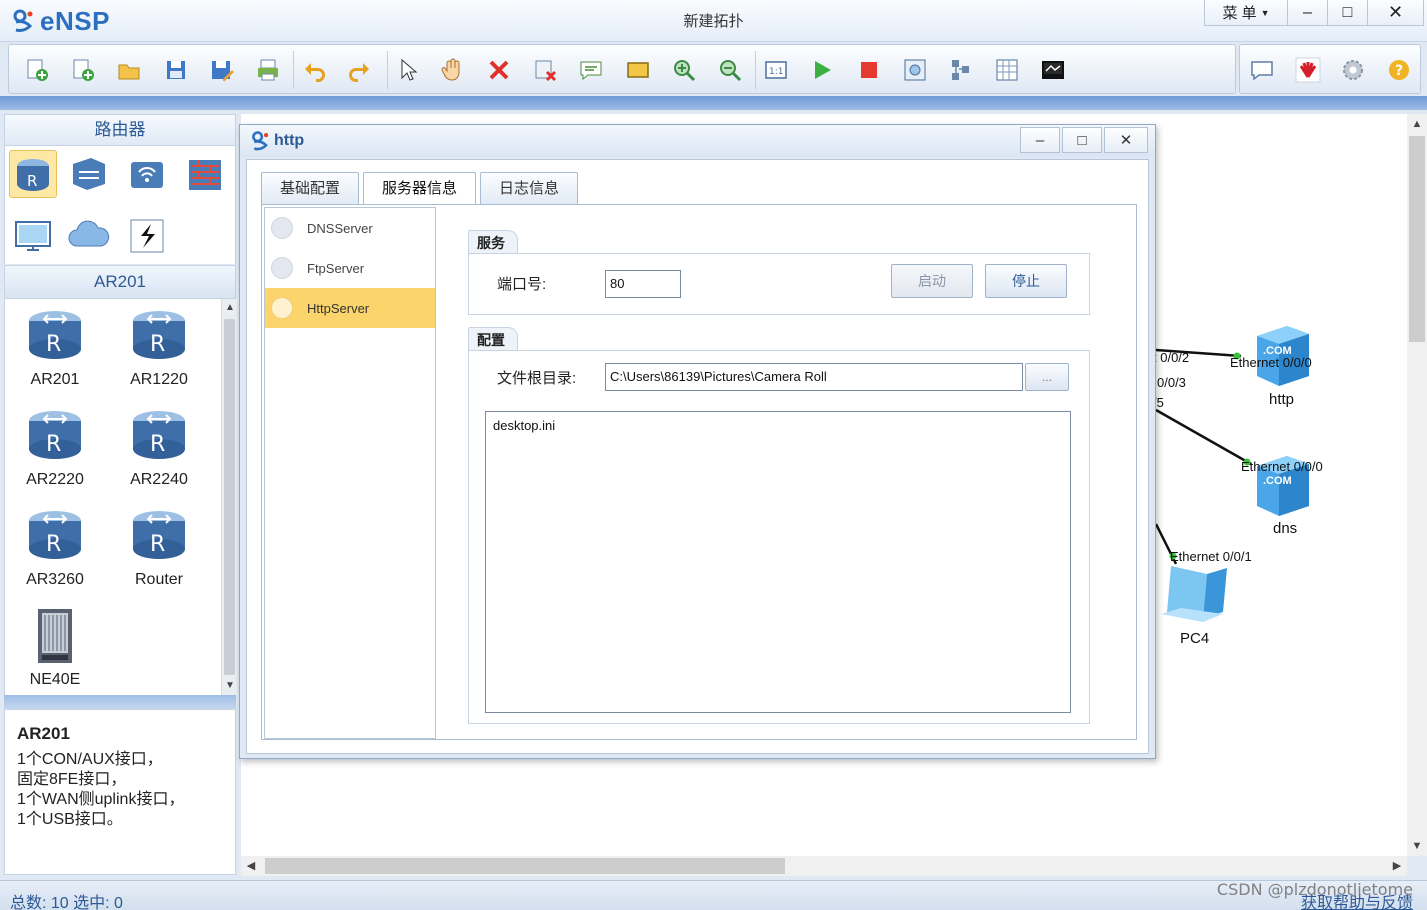  I want to click on port-label: Ethernet 0/0/1, so click(1211, 556).